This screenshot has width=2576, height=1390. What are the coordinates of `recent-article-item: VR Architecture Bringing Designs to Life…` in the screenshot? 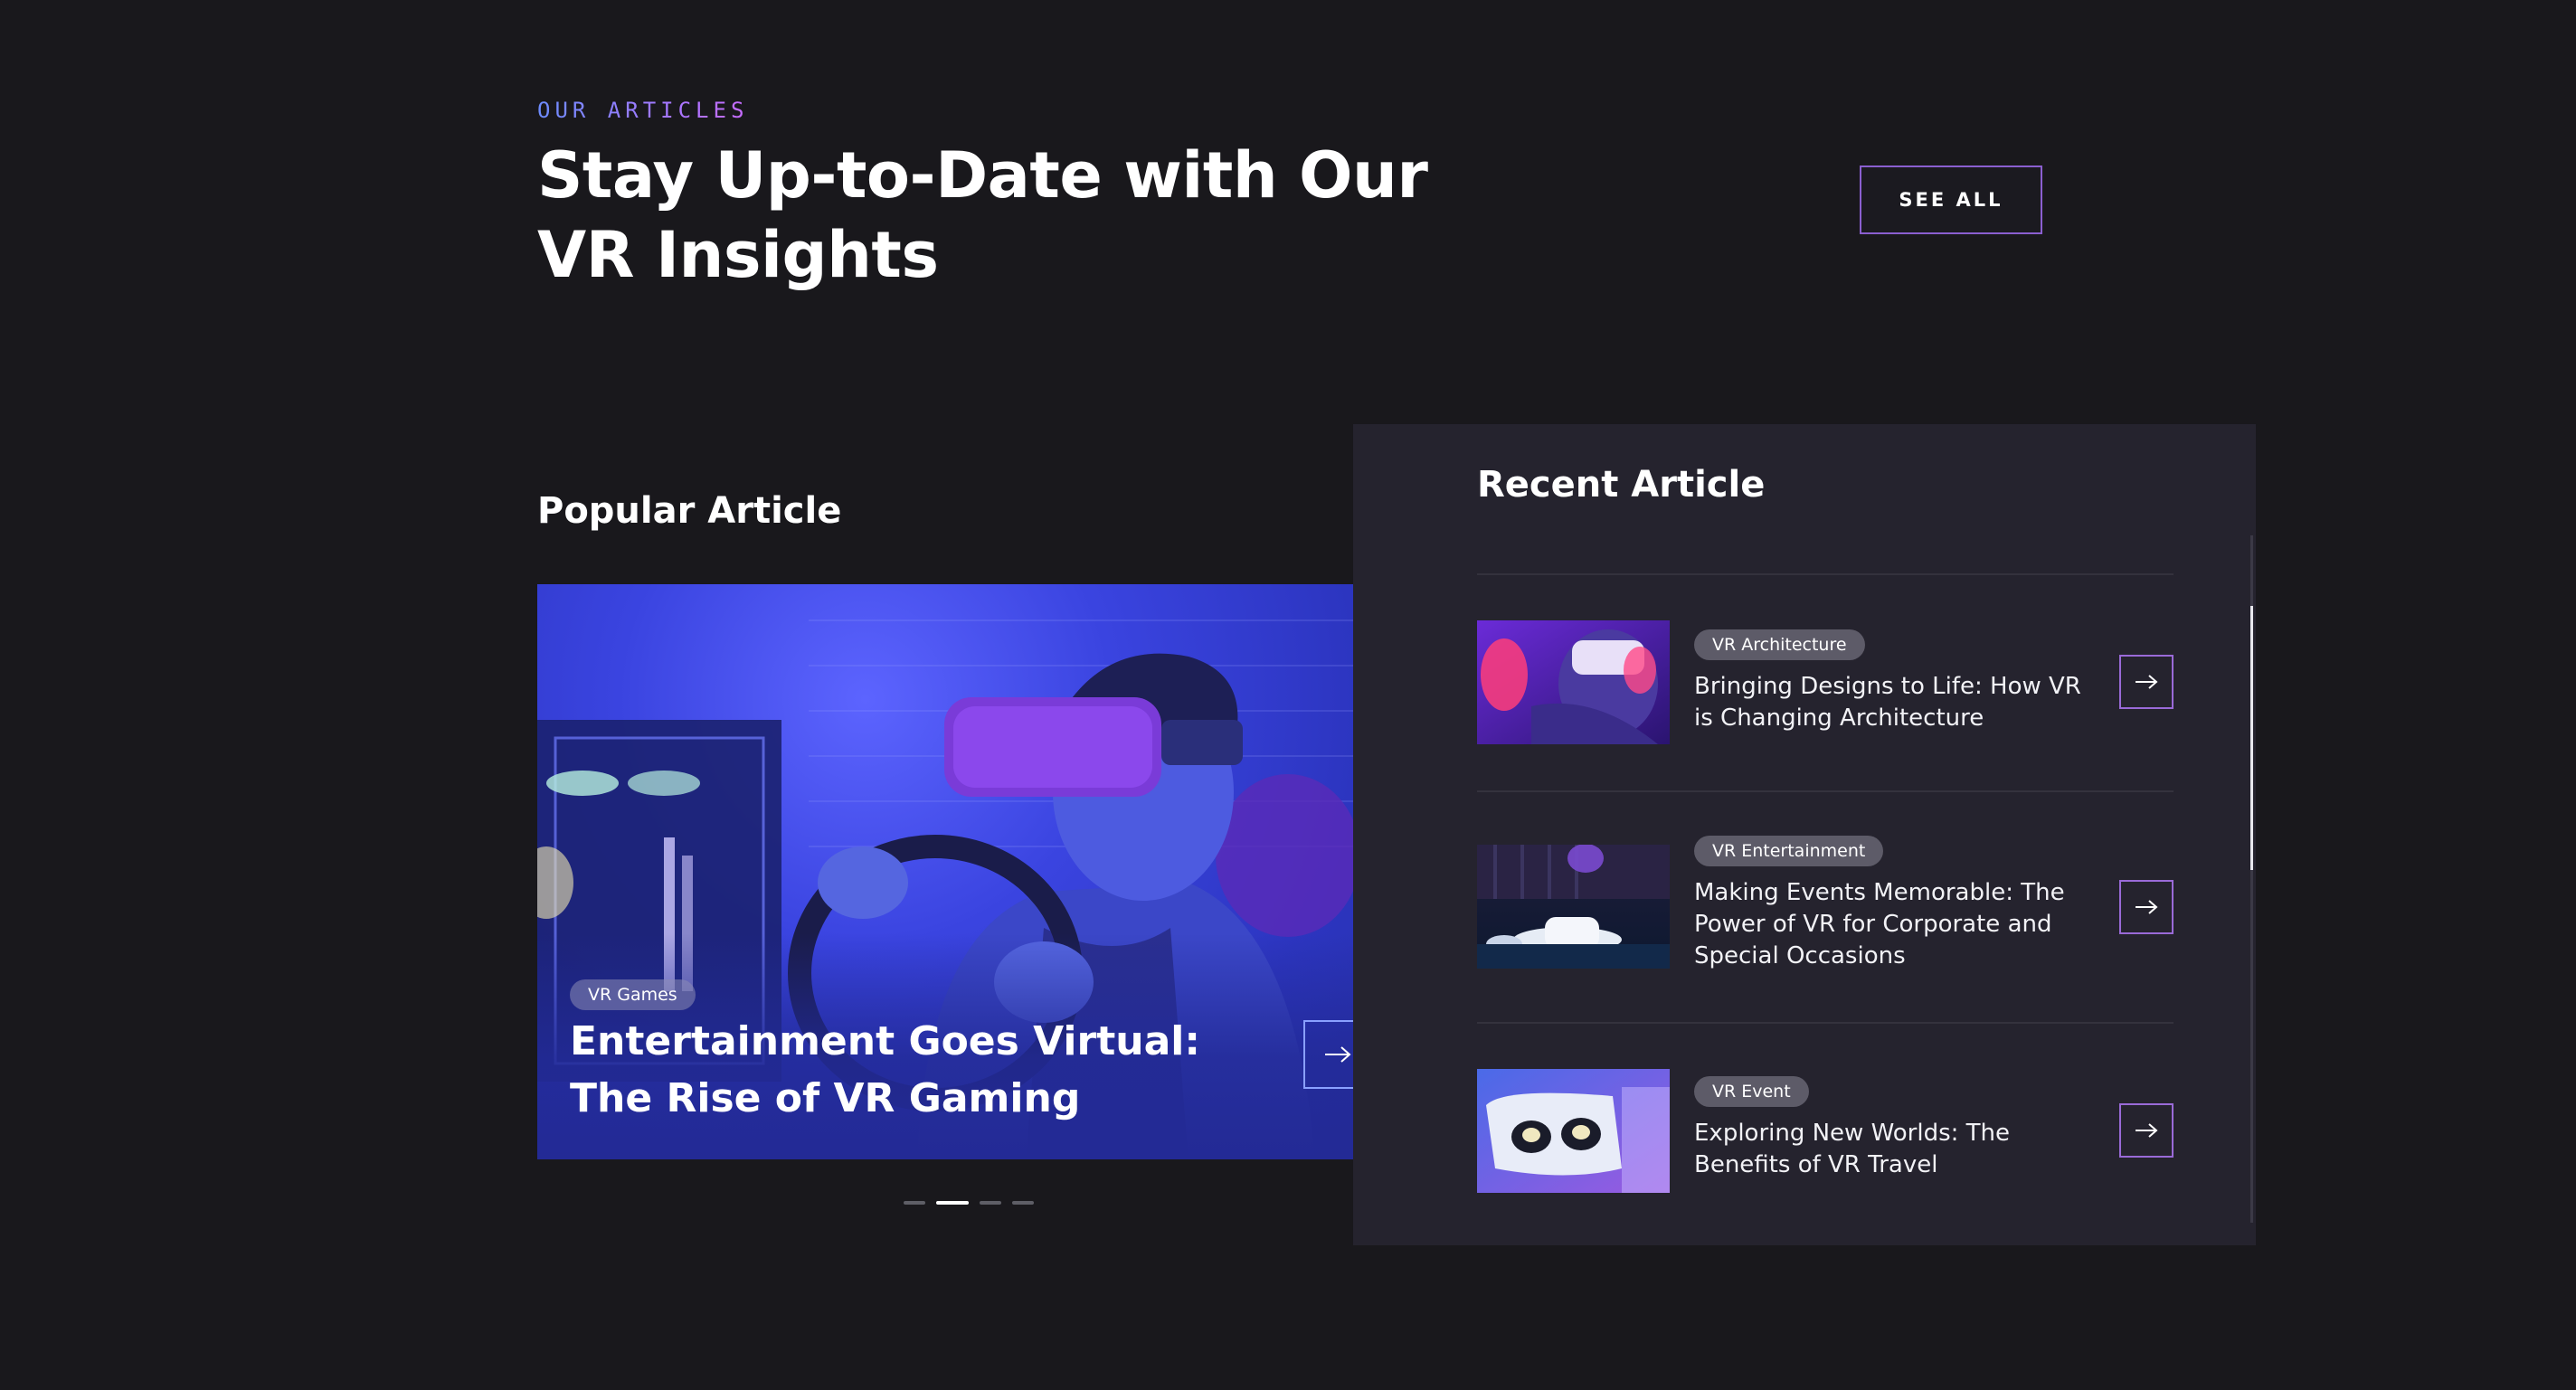 It's located at (1825, 682).